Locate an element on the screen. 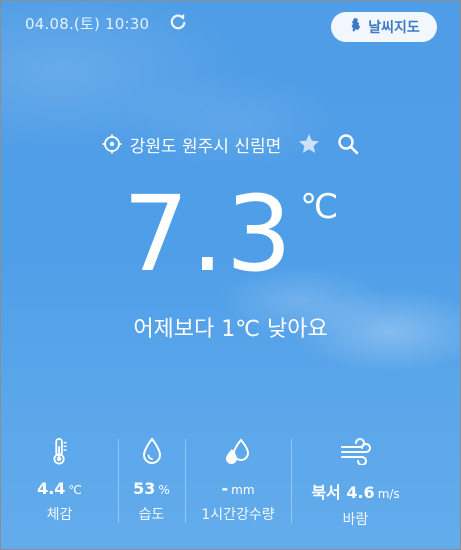  weather-map-label: 날씨지도 is located at coordinates (394, 28).